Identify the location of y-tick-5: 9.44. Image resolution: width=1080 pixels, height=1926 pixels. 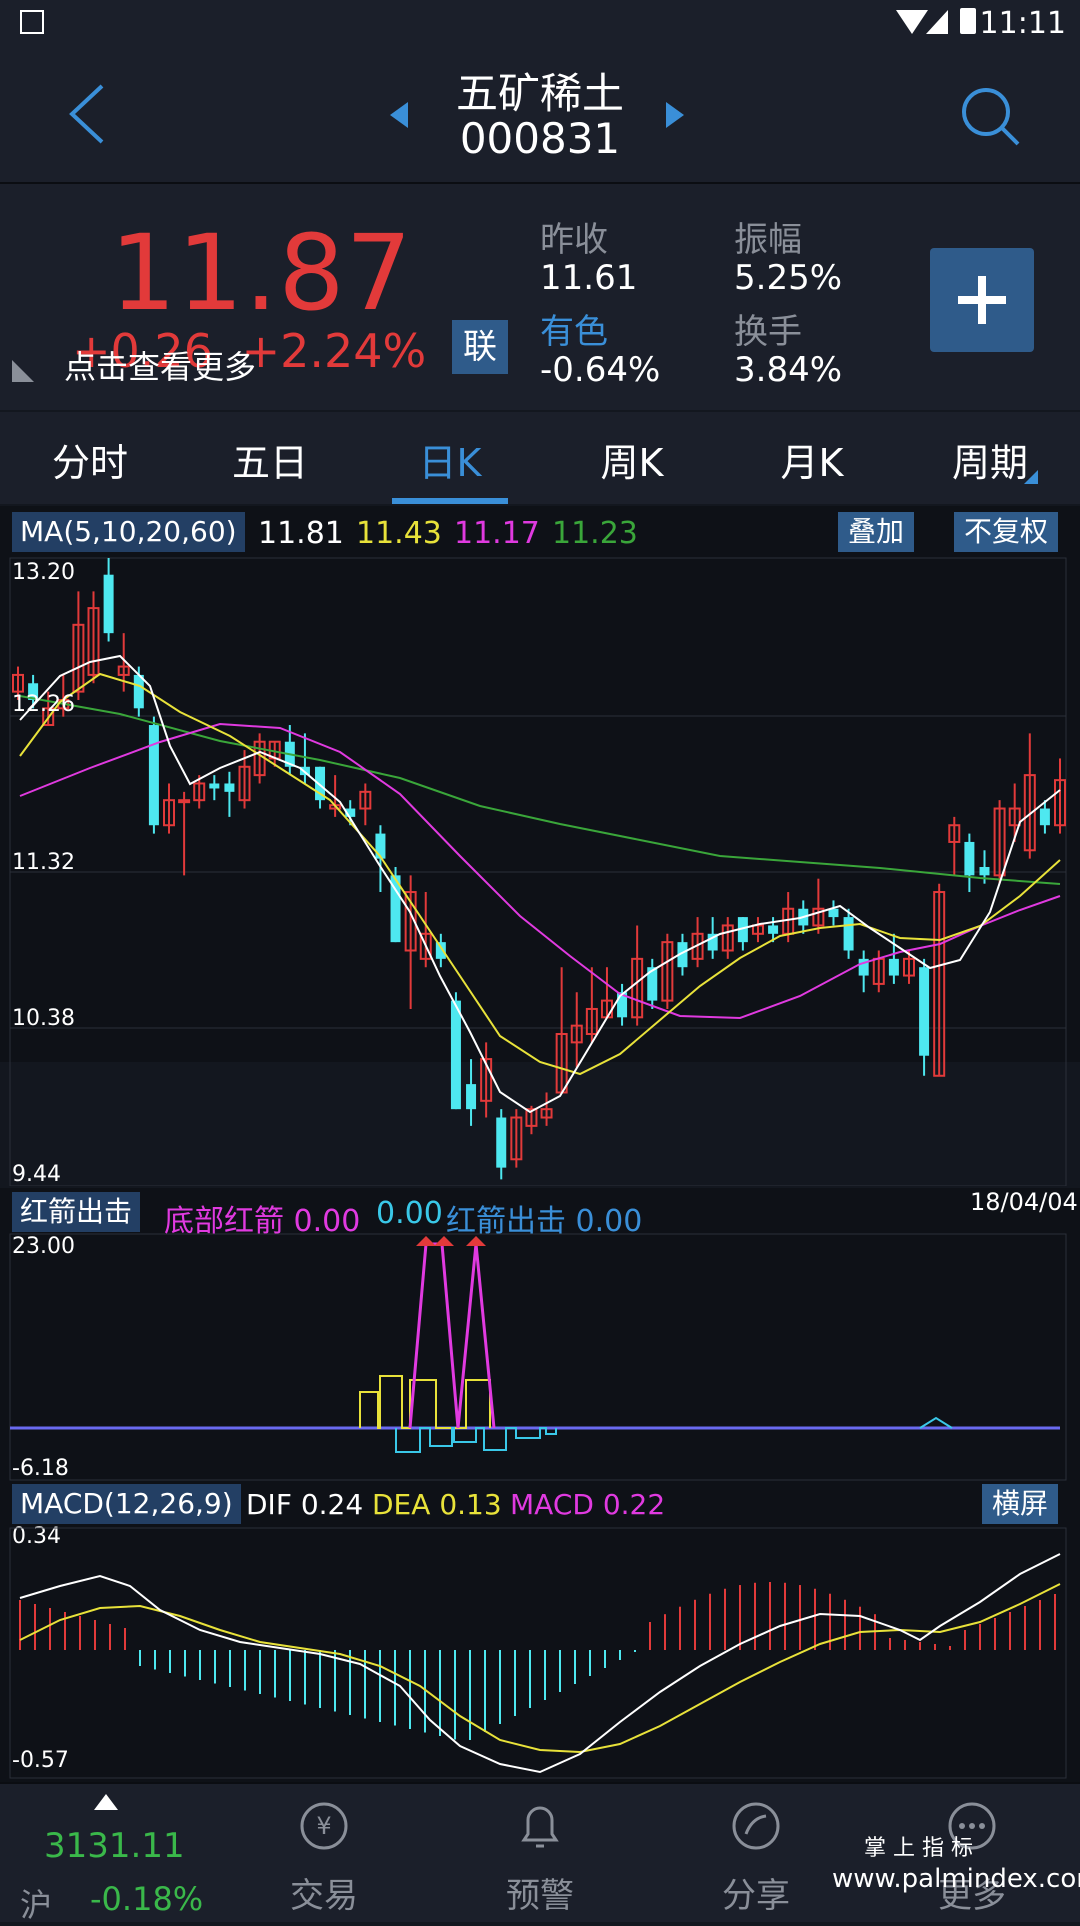
(36, 1174).